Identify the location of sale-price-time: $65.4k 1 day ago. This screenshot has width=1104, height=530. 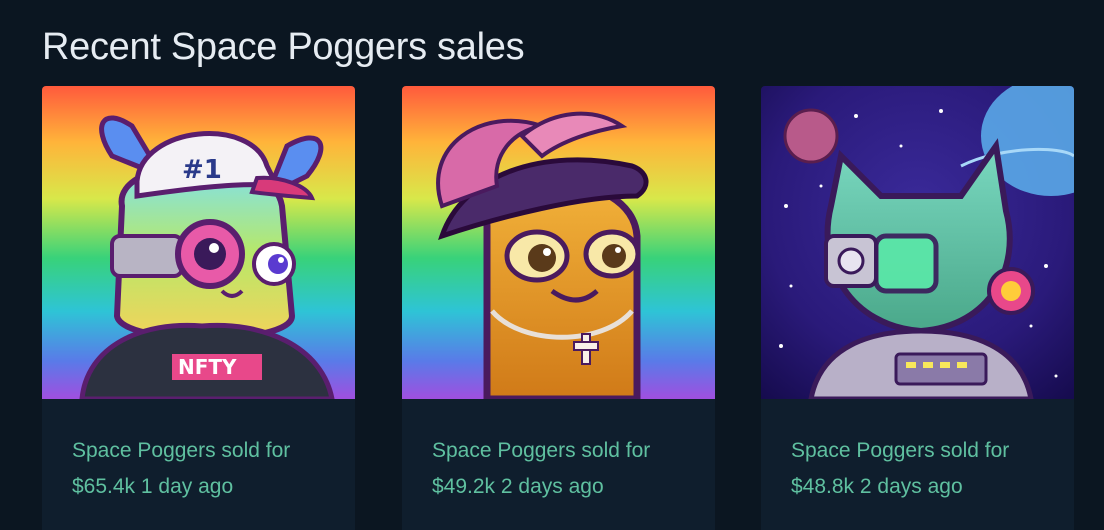
(153, 486).